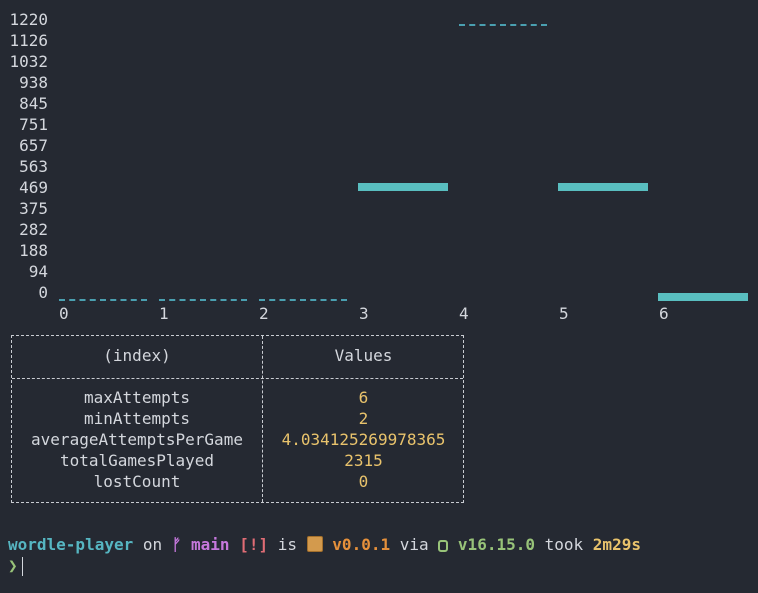 The width and height of the screenshot is (758, 593). Describe the element at coordinates (564, 313) in the screenshot. I see `x-axis-tick-label: 5` at that location.